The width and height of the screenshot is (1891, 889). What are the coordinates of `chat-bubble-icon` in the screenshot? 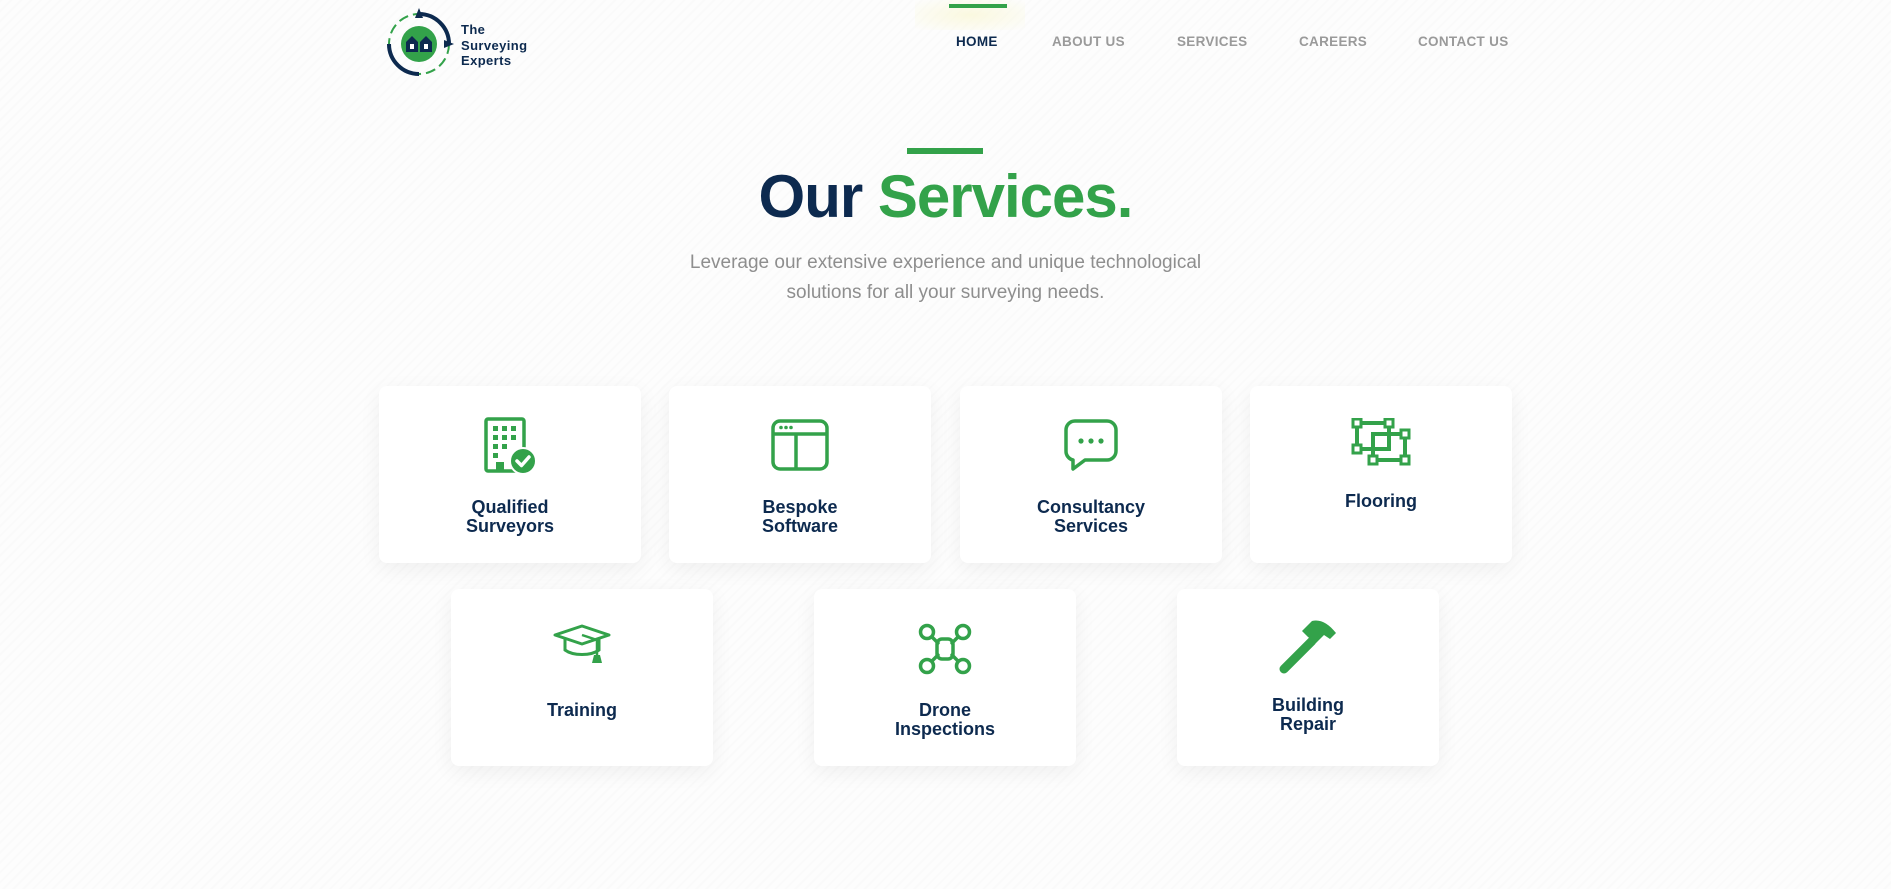 It's located at (1091, 445).